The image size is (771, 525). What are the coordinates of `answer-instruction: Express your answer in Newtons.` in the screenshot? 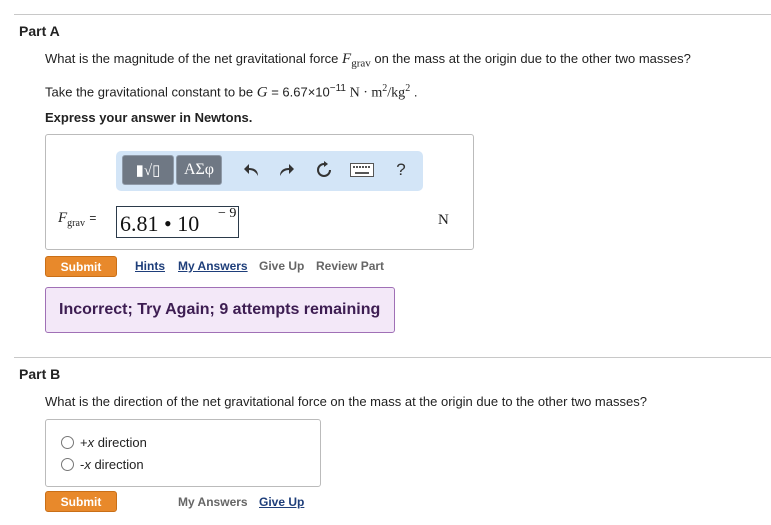 It's located at (149, 117).